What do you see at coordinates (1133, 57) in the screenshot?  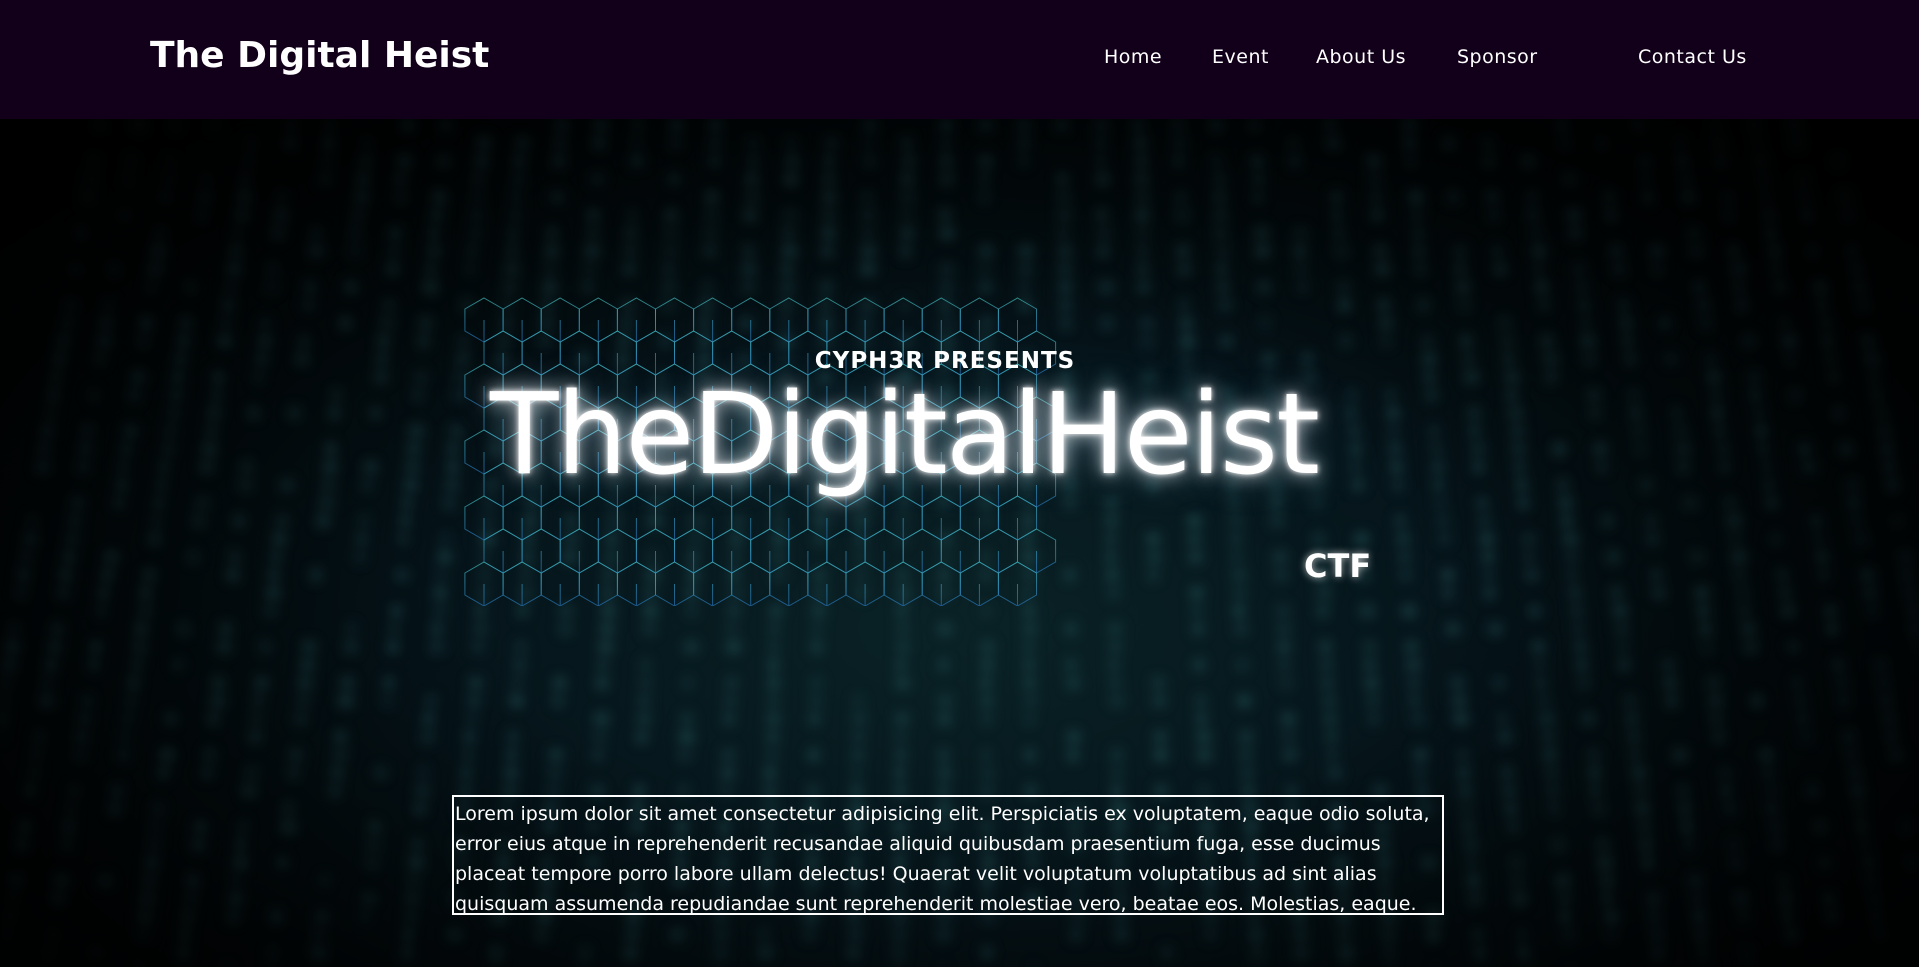 I see `nav-link-home: Home` at bounding box center [1133, 57].